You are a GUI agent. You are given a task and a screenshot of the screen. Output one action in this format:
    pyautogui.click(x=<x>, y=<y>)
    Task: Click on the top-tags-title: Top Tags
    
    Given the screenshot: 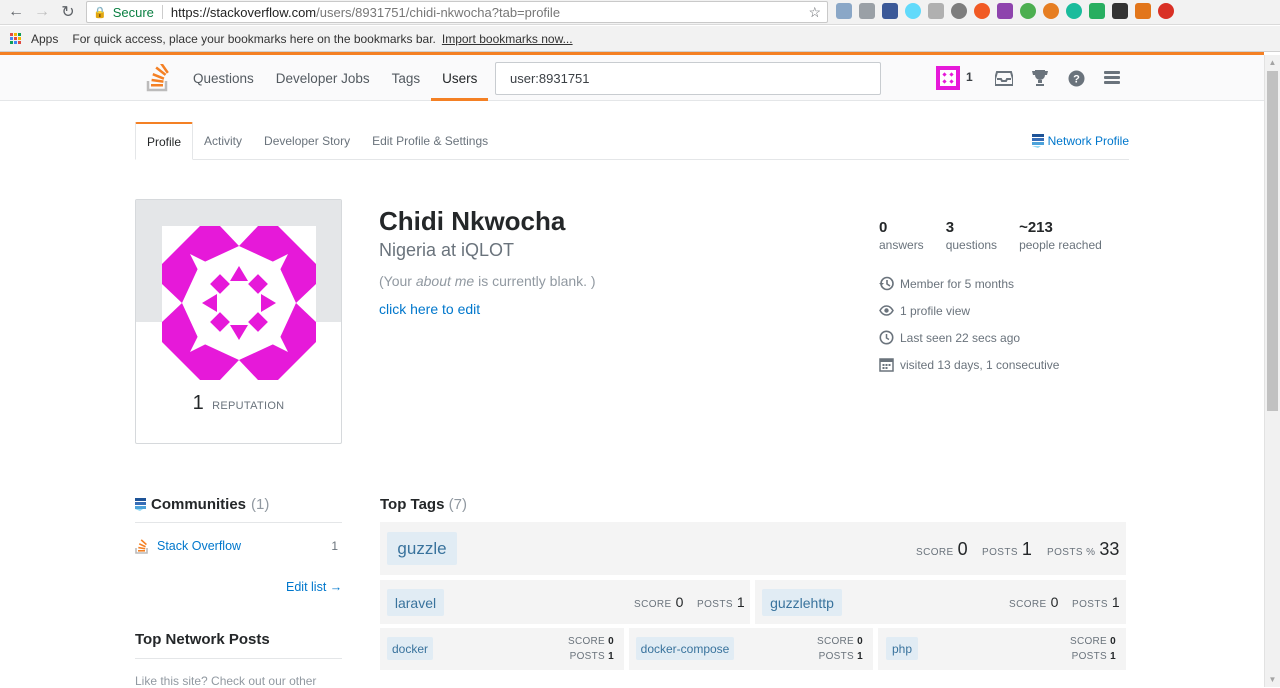 What is the action you would take?
    pyautogui.click(x=412, y=504)
    